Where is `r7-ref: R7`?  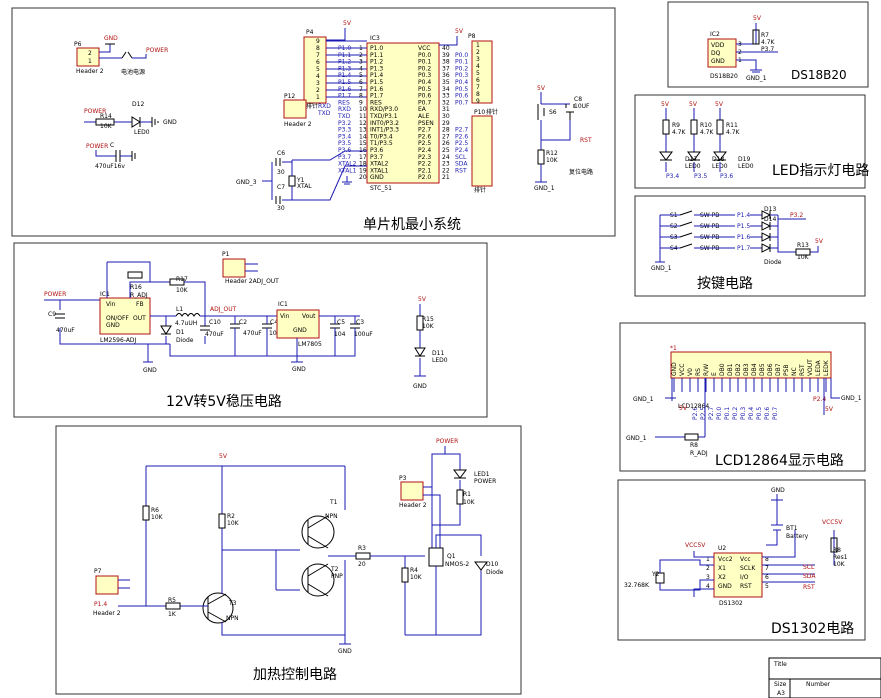
r7-ref: R7 is located at coordinates (765, 35).